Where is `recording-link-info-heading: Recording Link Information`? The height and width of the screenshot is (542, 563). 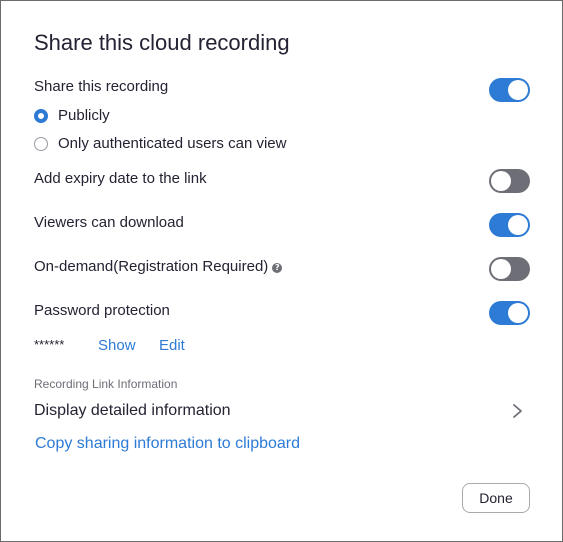 recording-link-info-heading: Recording Link Information is located at coordinates (106, 384).